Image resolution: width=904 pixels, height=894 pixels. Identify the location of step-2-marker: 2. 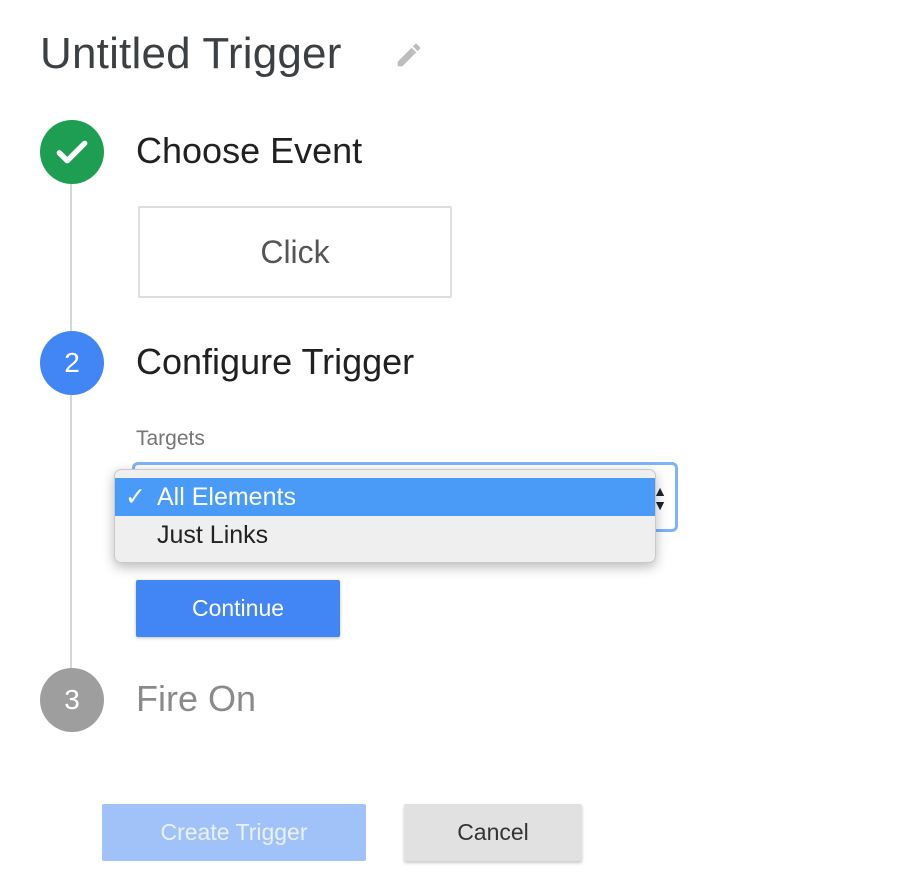
(72, 363).